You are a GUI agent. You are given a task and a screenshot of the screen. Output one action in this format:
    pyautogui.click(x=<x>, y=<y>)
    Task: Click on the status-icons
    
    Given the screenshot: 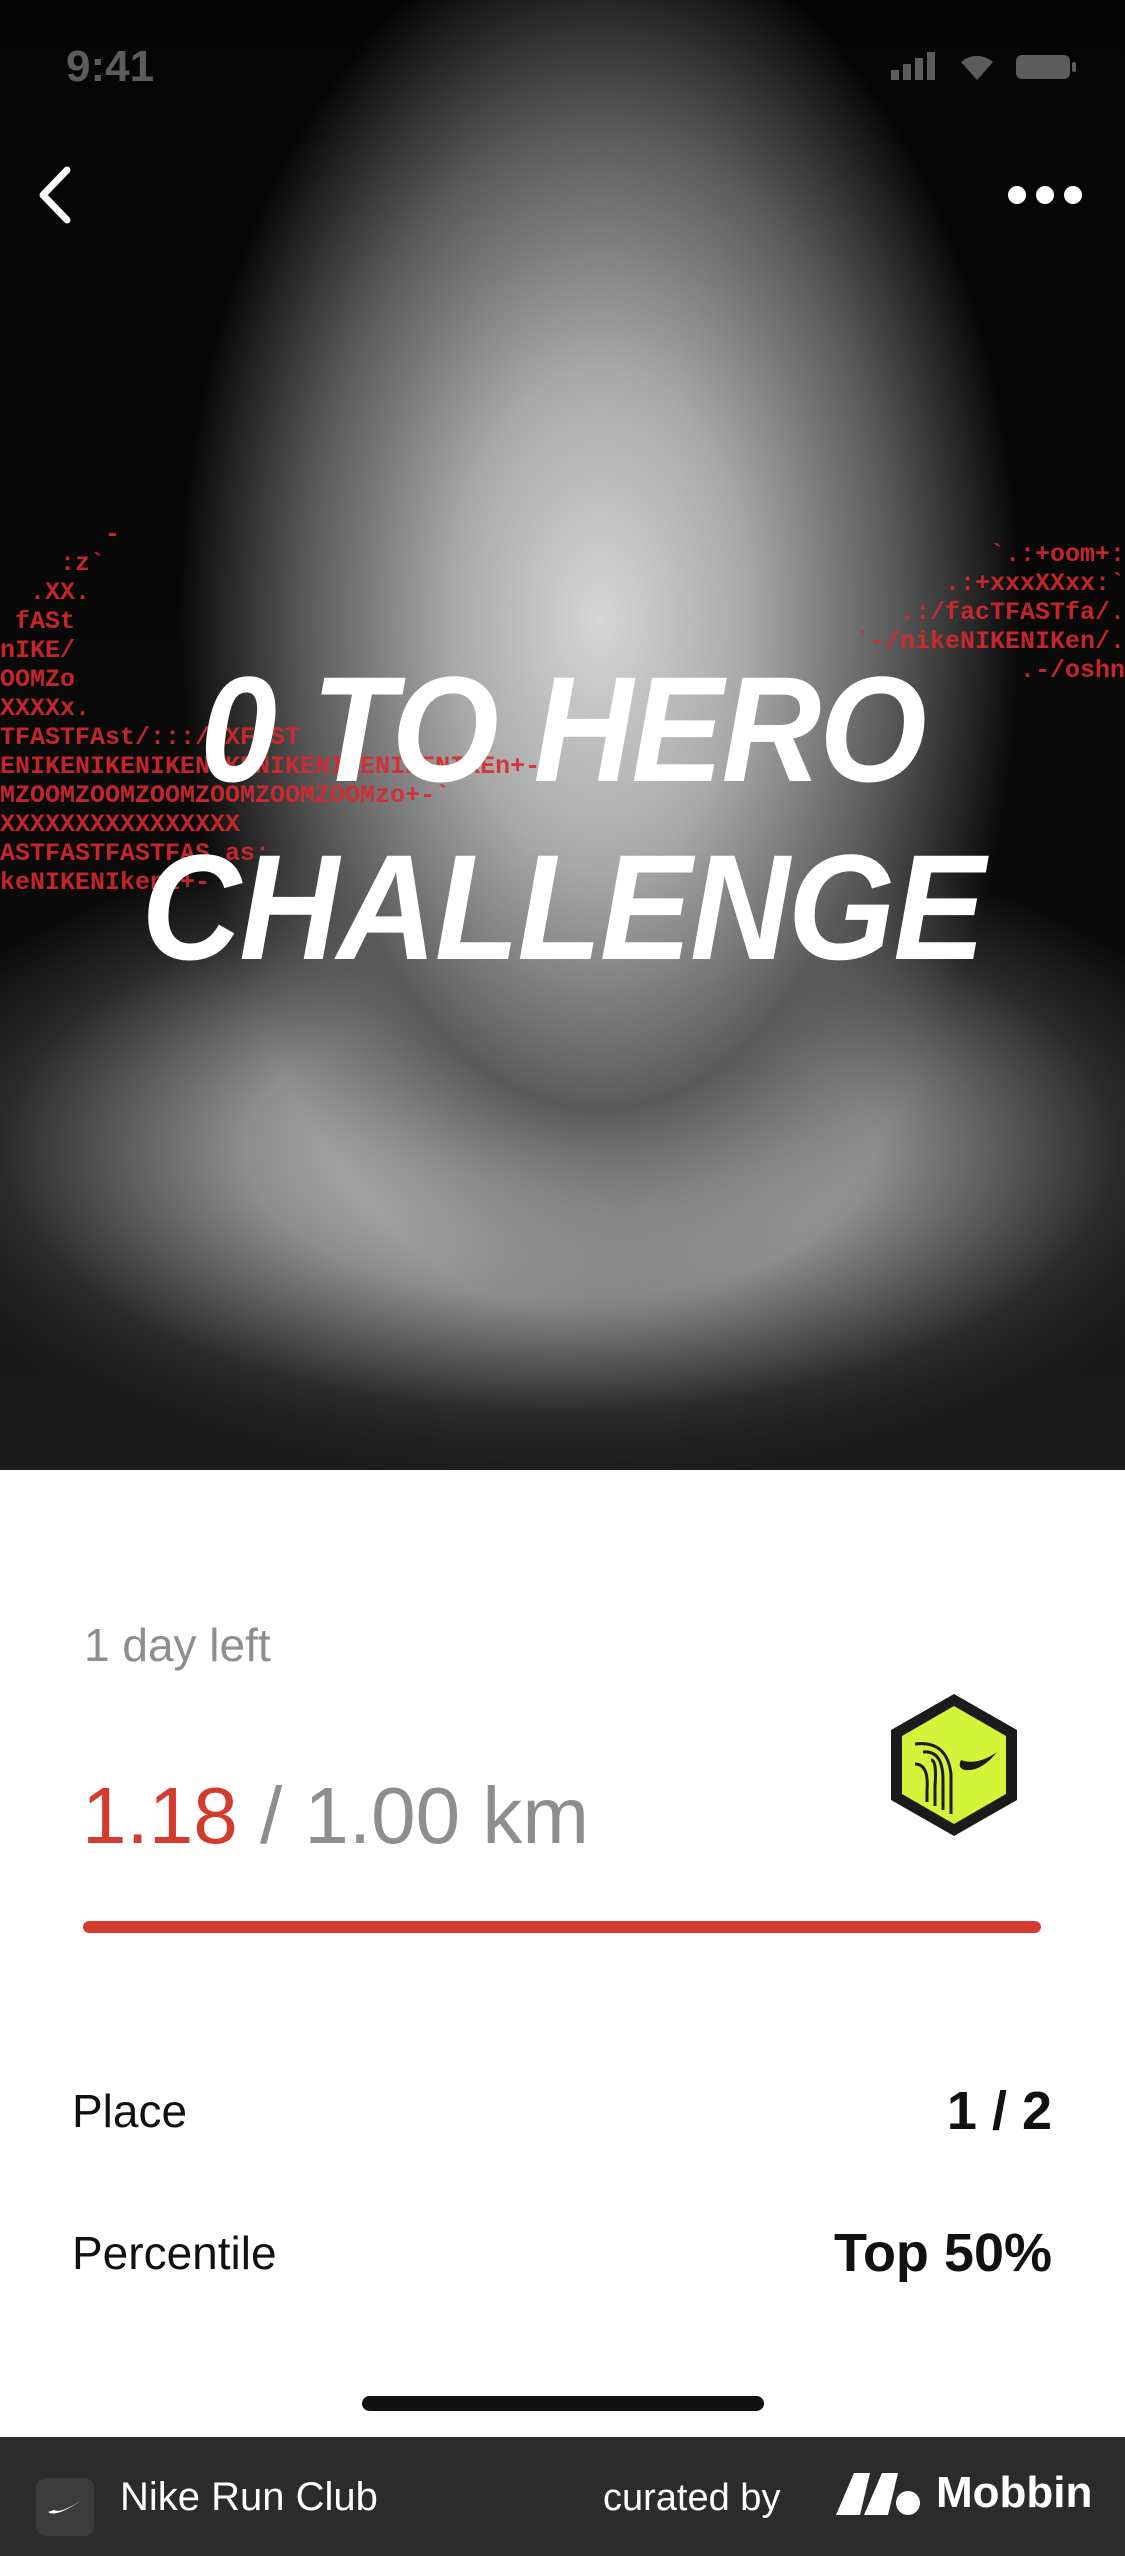 What is the action you would take?
    pyautogui.click(x=984, y=68)
    